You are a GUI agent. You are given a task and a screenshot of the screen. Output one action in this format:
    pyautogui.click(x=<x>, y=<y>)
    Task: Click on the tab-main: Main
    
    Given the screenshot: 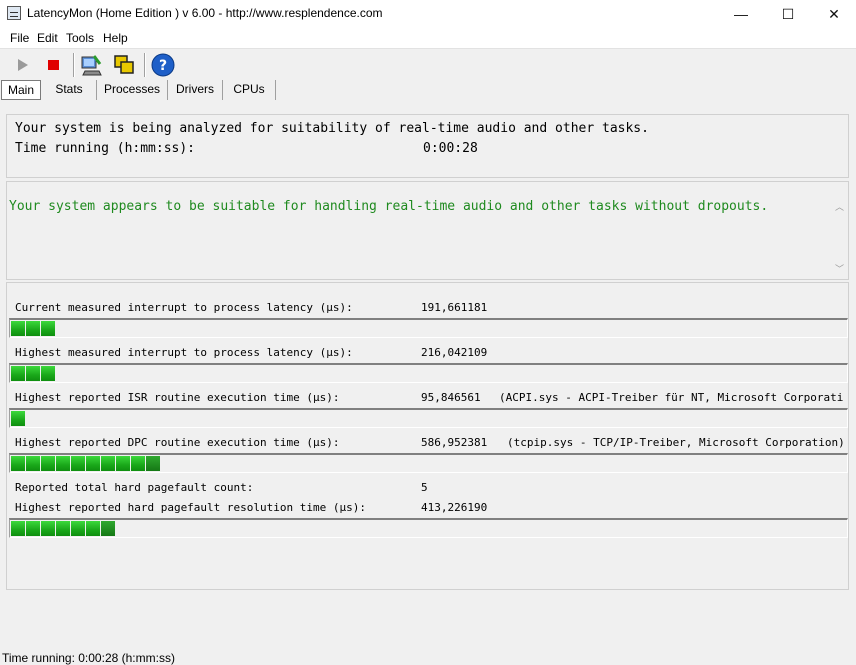 What is the action you would take?
    pyautogui.click(x=21, y=90)
    